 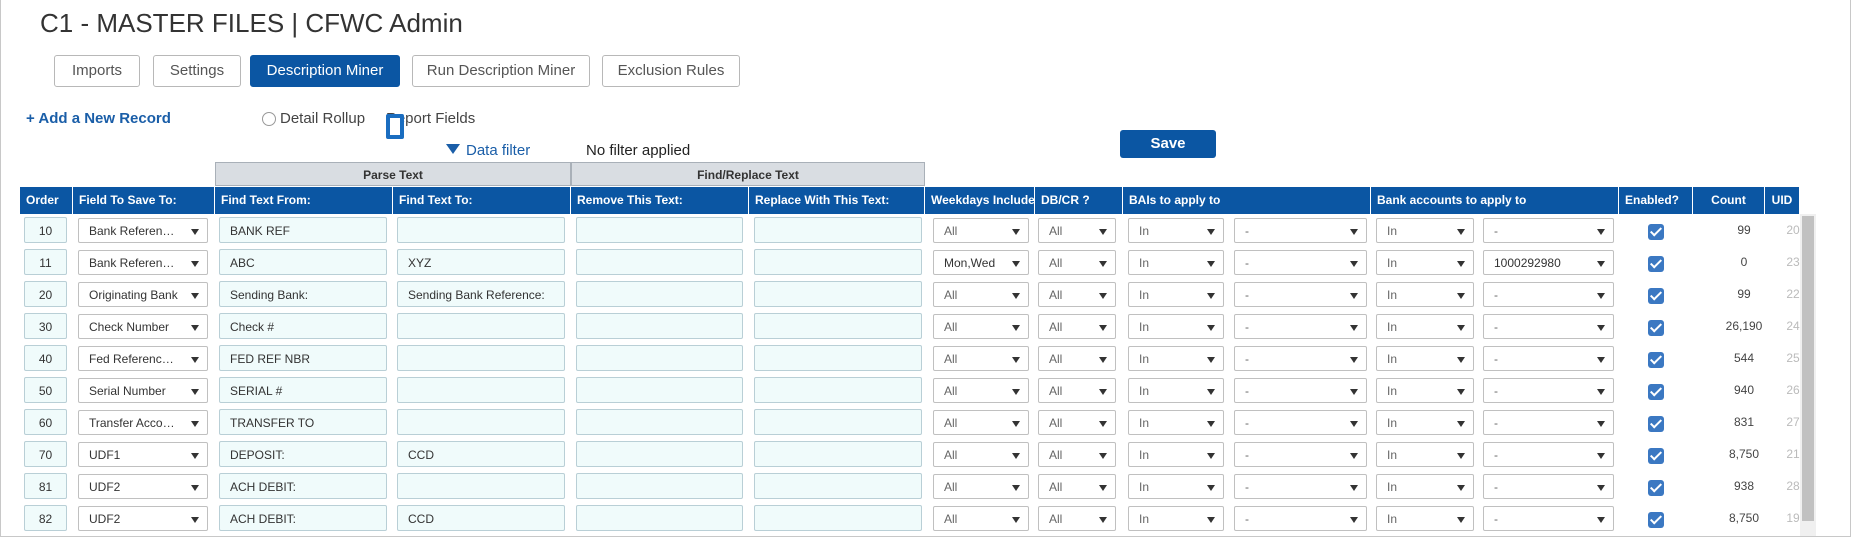 What do you see at coordinates (660, 200) in the screenshot?
I see `col-remove: Remove This Text:` at bounding box center [660, 200].